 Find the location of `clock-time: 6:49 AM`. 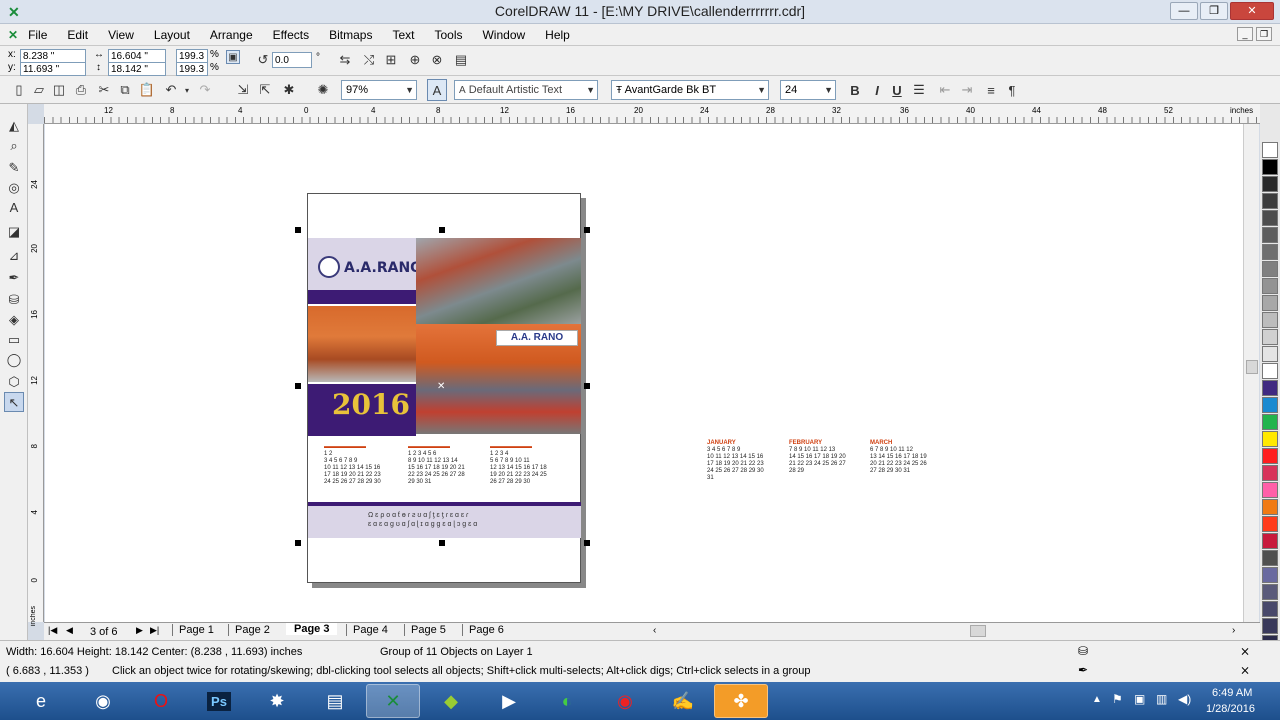

clock-time: 6:49 AM is located at coordinates (1232, 693).